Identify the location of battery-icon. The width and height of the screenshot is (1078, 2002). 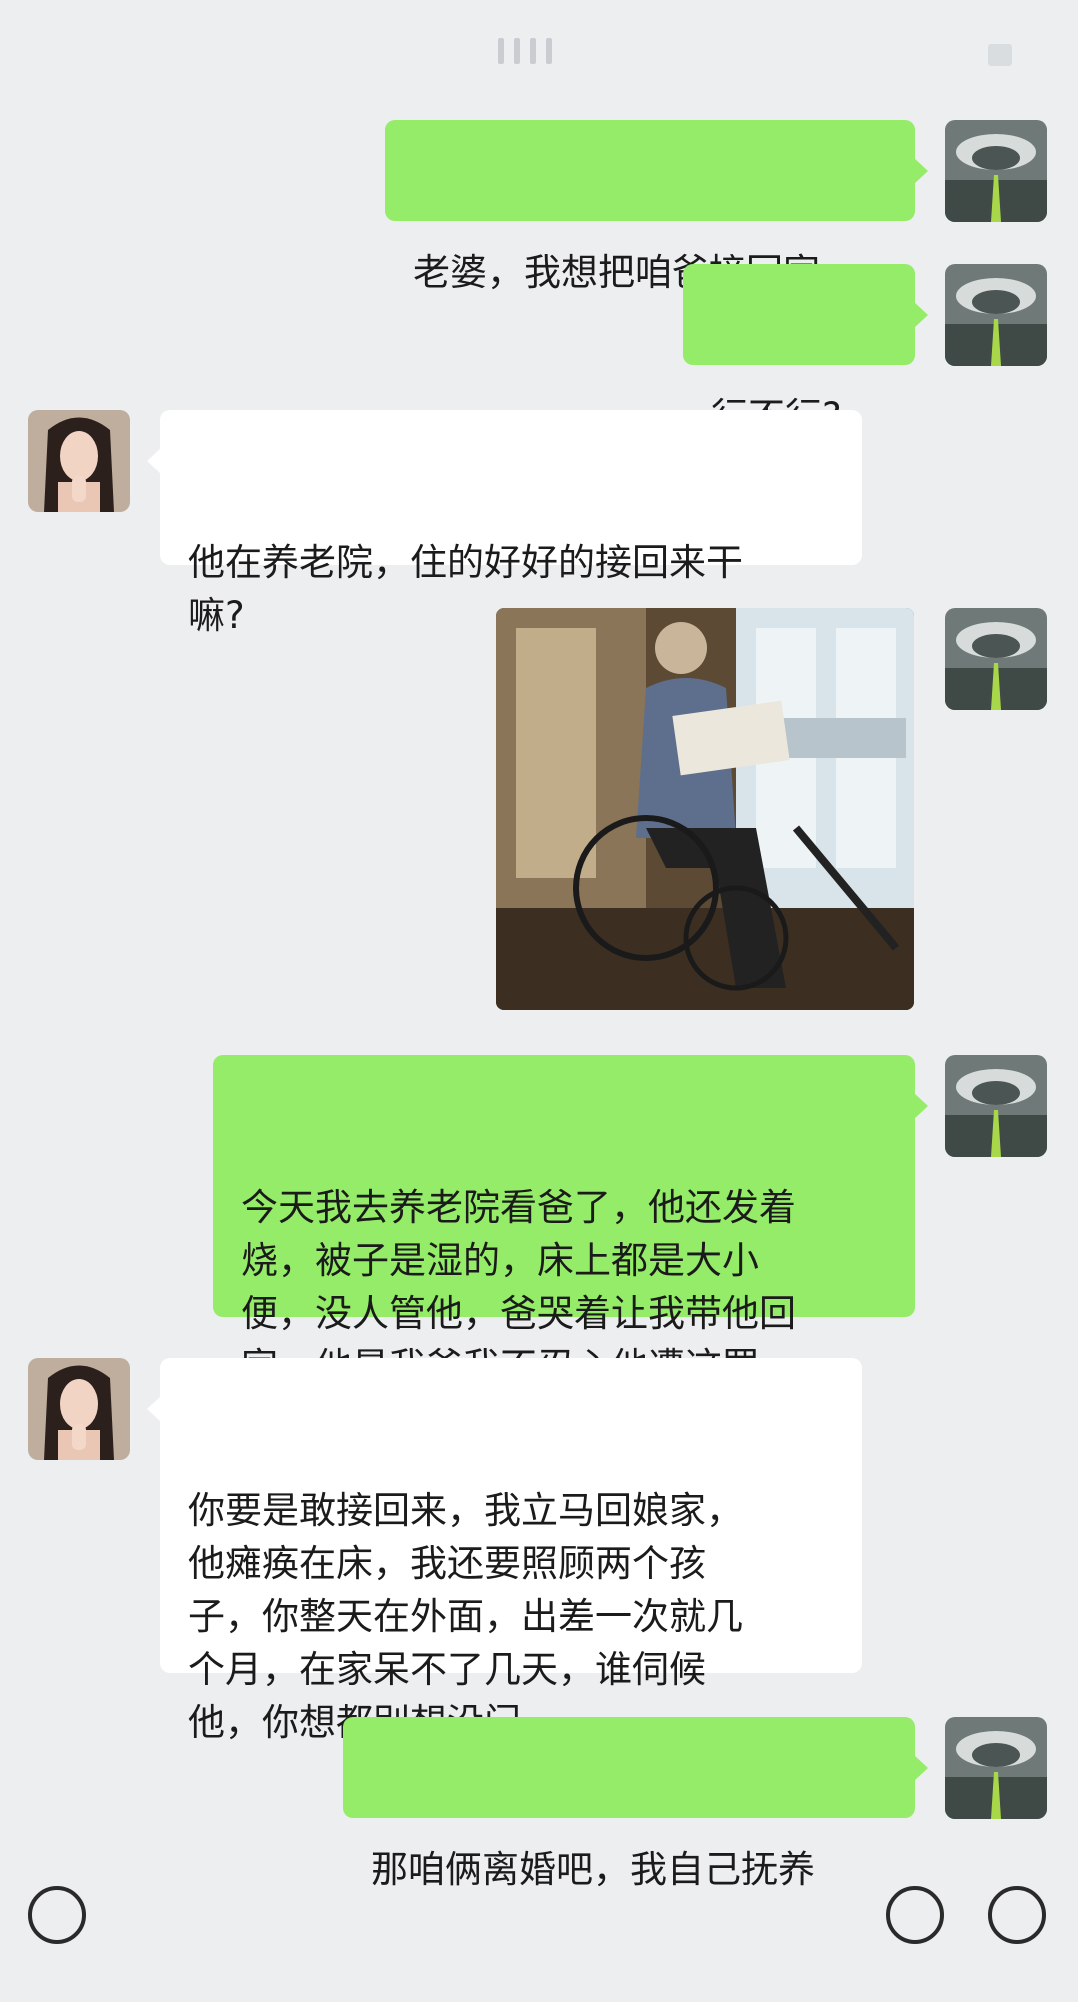
(1000, 55).